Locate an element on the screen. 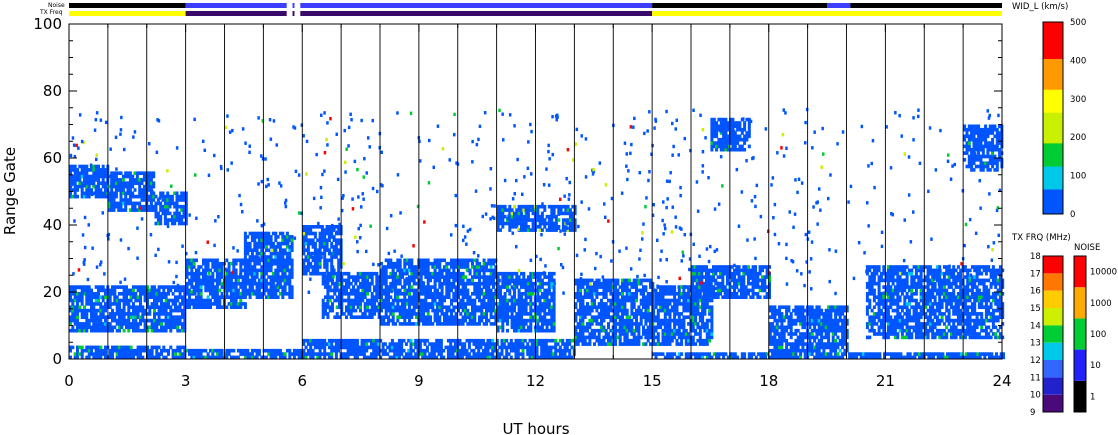 Image resolution: width=1118 pixels, height=435 pixels. status-bars: Noise TX Freq is located at coordinates (520, 9).